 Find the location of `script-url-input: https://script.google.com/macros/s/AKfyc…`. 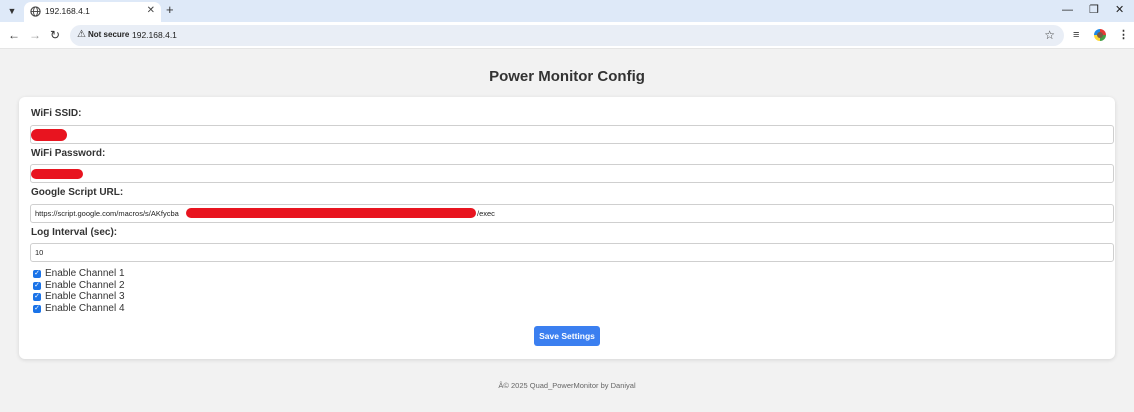

script-url-input: https://script.google.com/macros/s/AKfyc… is located at coordinates (572, 213).